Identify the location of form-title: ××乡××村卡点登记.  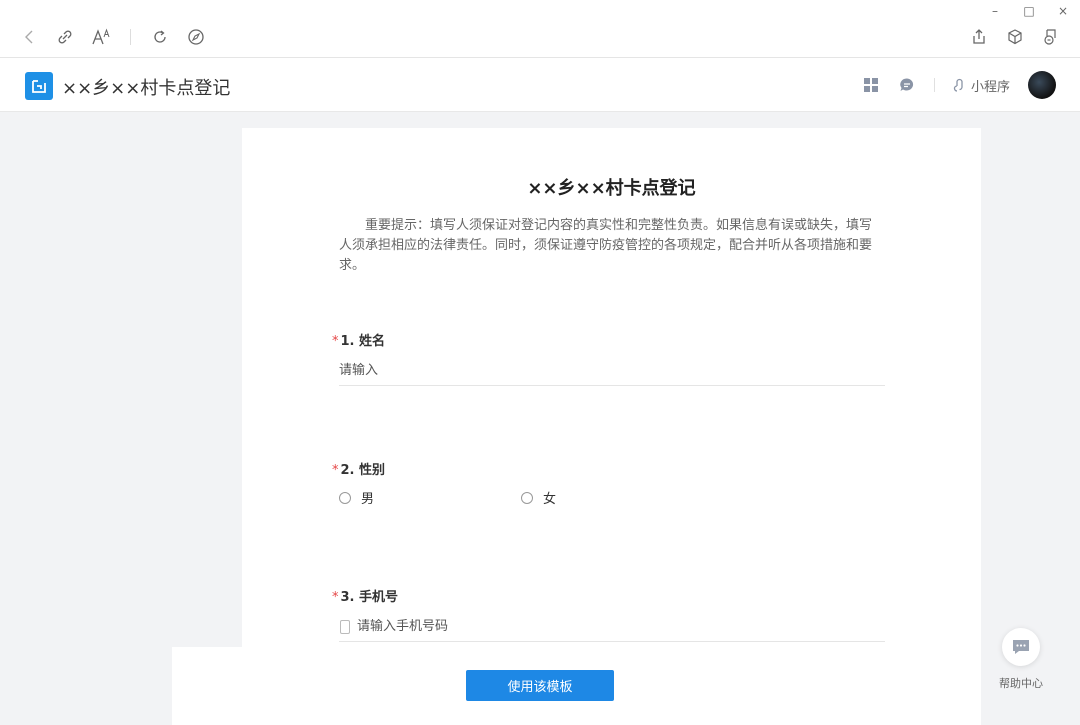
(611, 188).